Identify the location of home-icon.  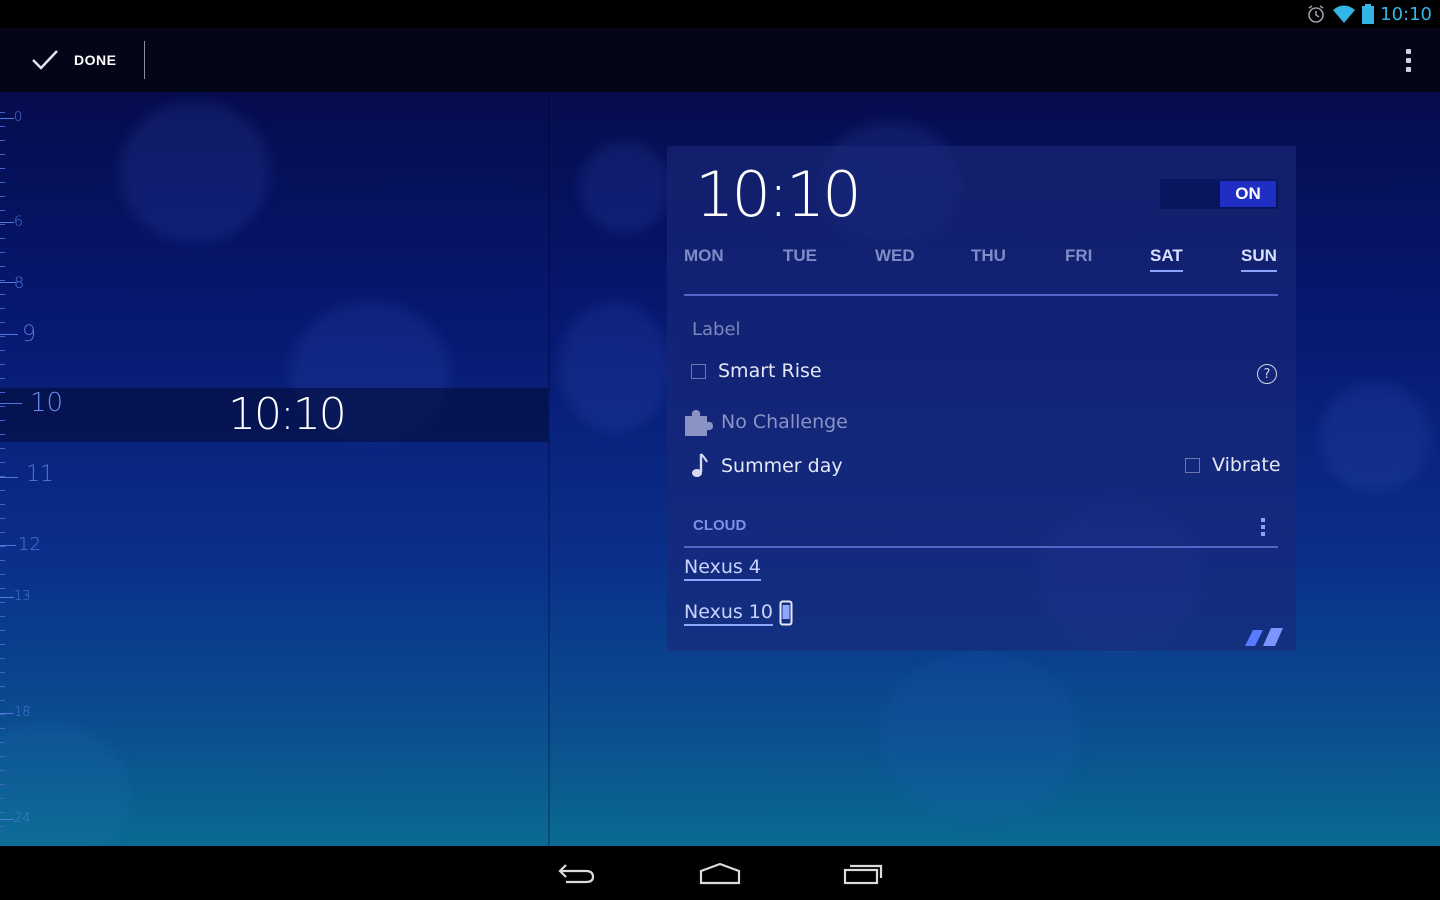
(720, 873).